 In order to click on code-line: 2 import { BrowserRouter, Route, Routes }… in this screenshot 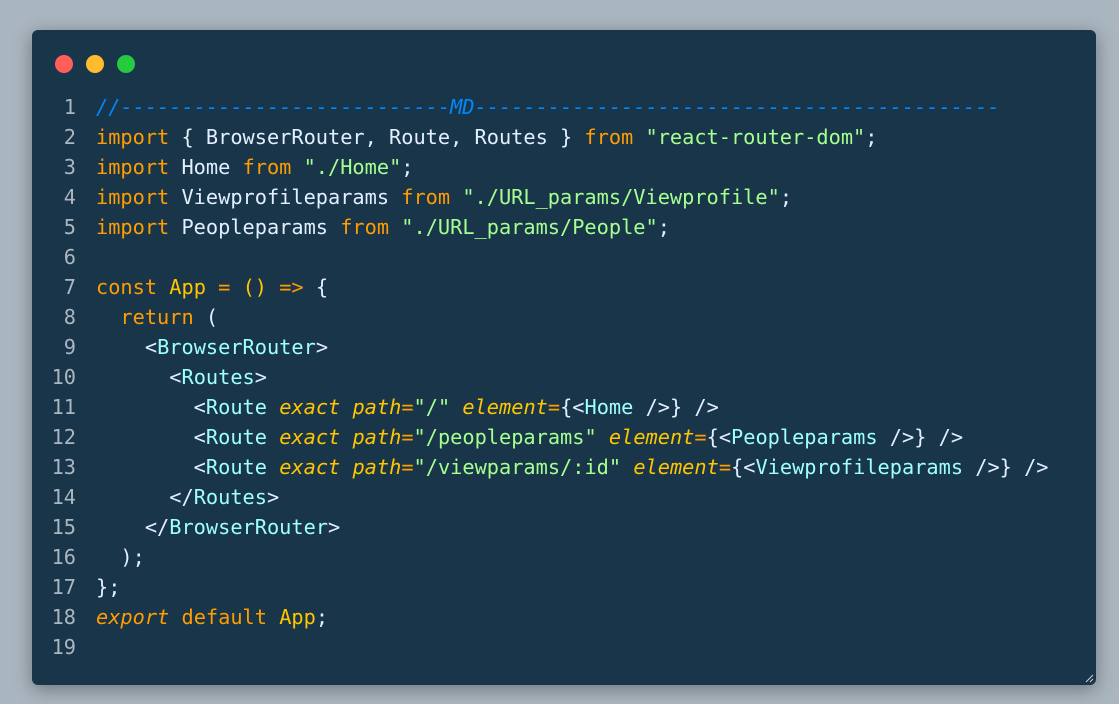, I will do `click(564, 137)`.